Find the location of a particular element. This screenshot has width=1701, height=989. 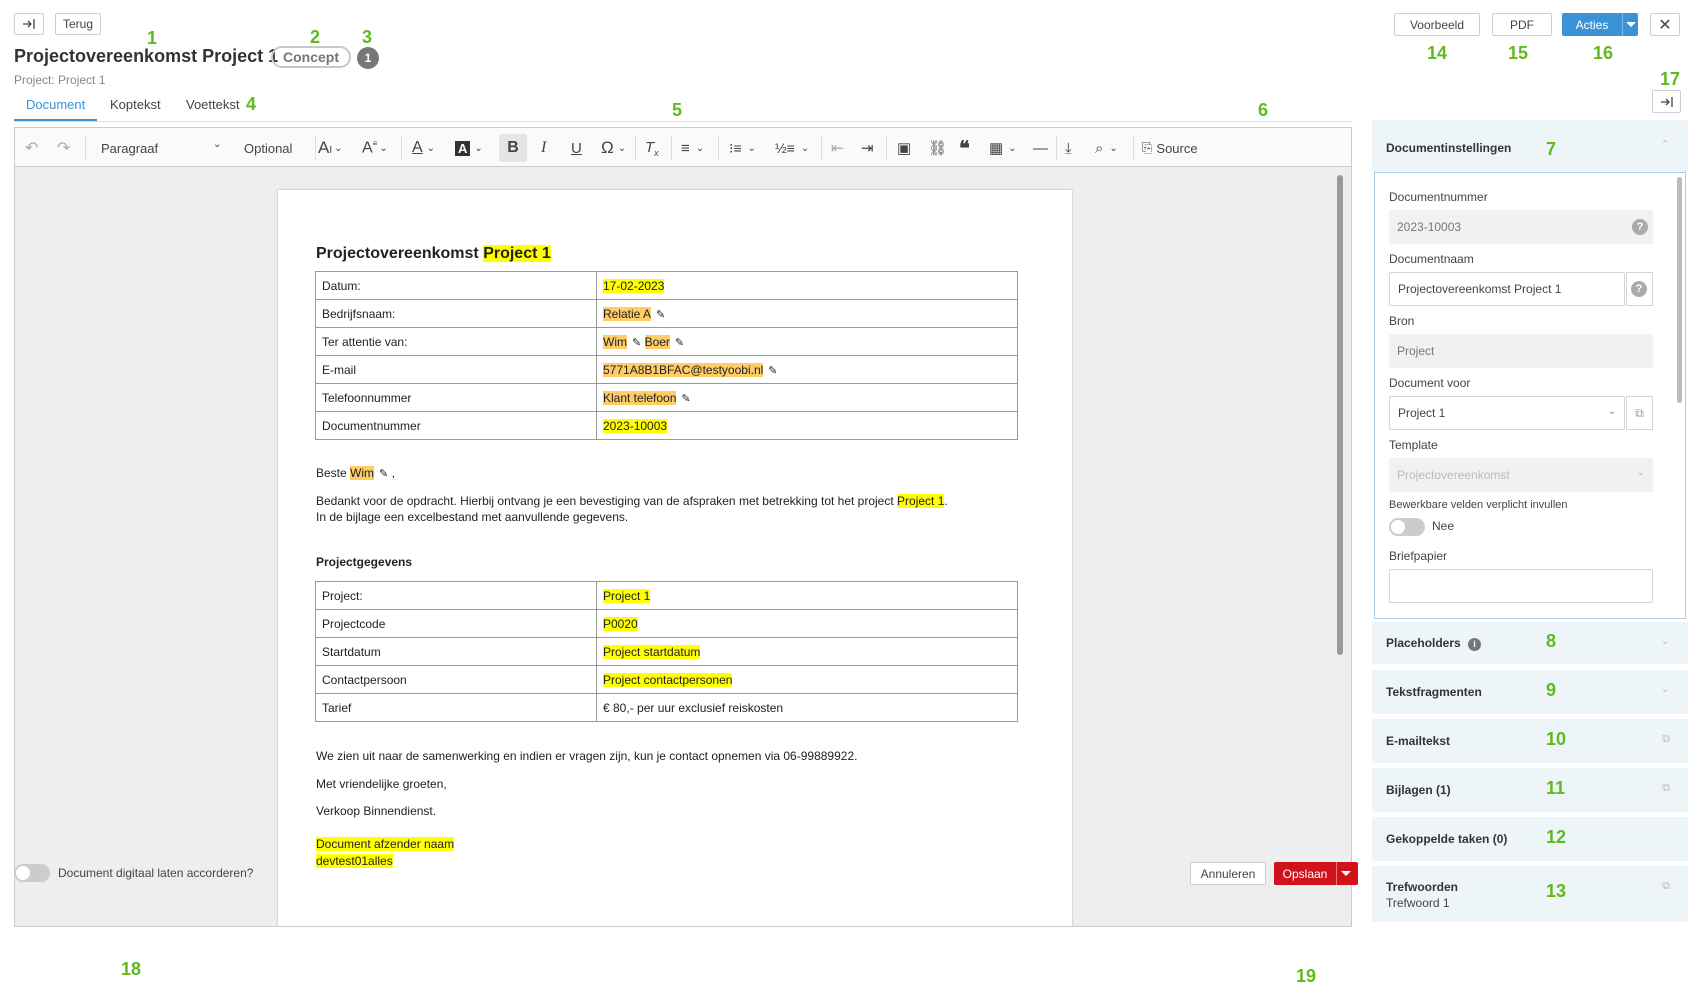

editor-scrollbar is located at coordinates (1340, 415).